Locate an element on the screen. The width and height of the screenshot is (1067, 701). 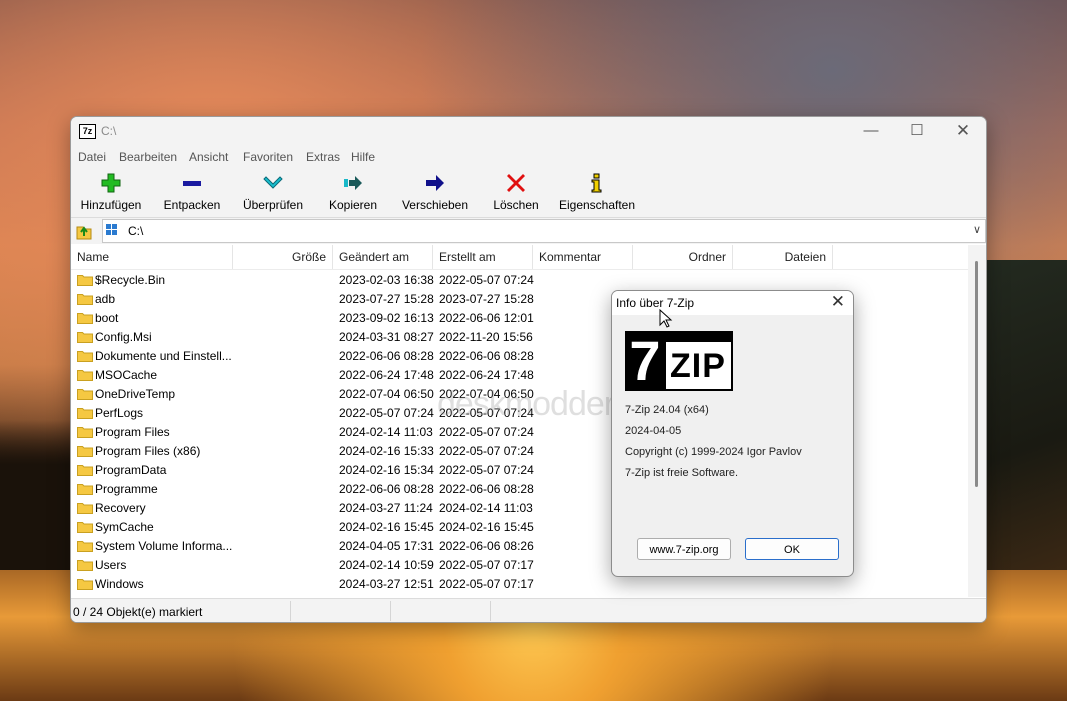
file-created: 2024-02-14 11:03 is located at coordinates (486, 508).